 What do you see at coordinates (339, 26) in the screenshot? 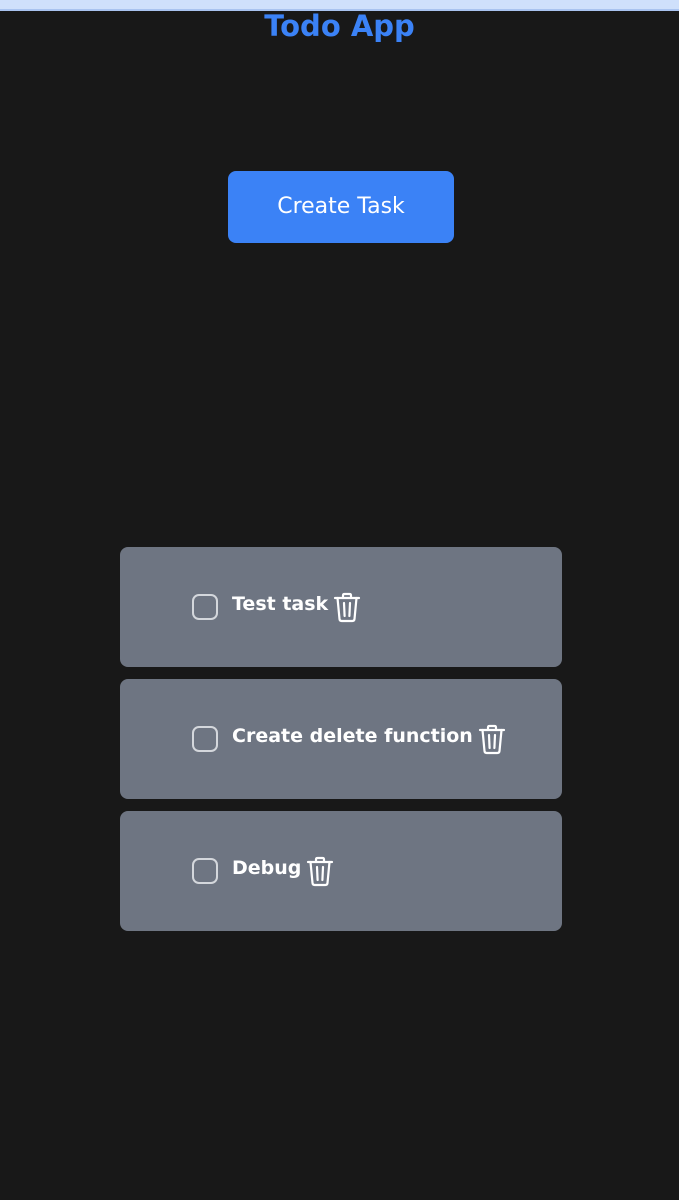
I see `page-title: Todo App` at bounding box center [339, 26].